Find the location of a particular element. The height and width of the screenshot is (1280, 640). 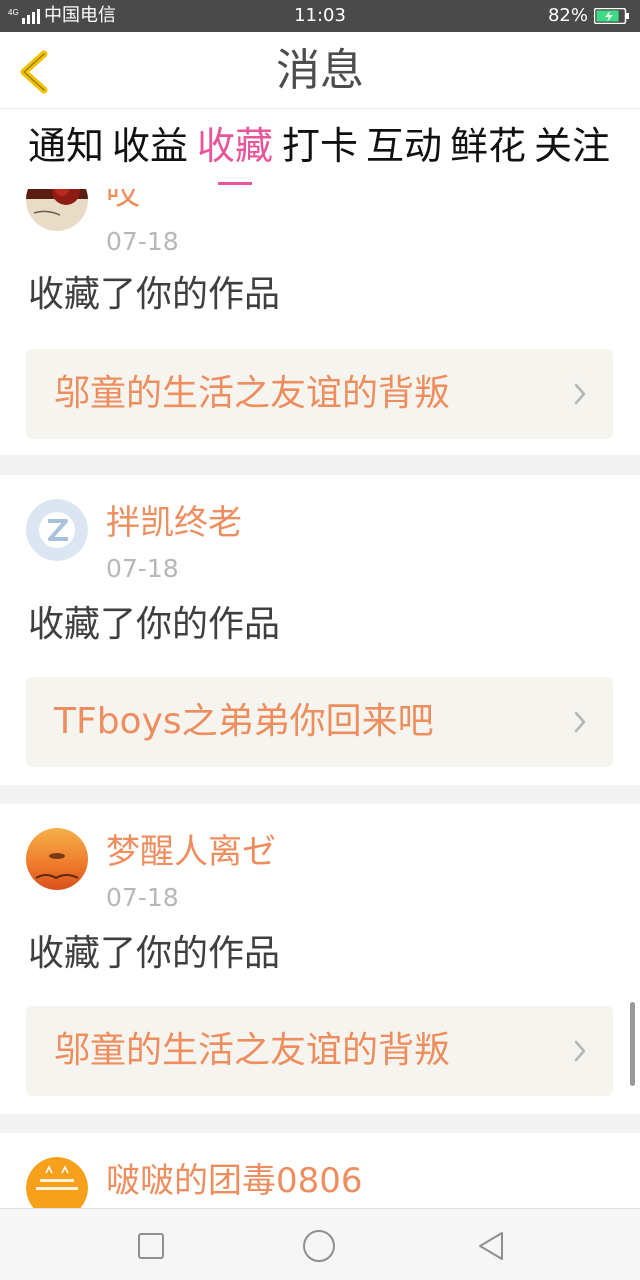

clock: 11:03 is located at coordinates (320, 15).